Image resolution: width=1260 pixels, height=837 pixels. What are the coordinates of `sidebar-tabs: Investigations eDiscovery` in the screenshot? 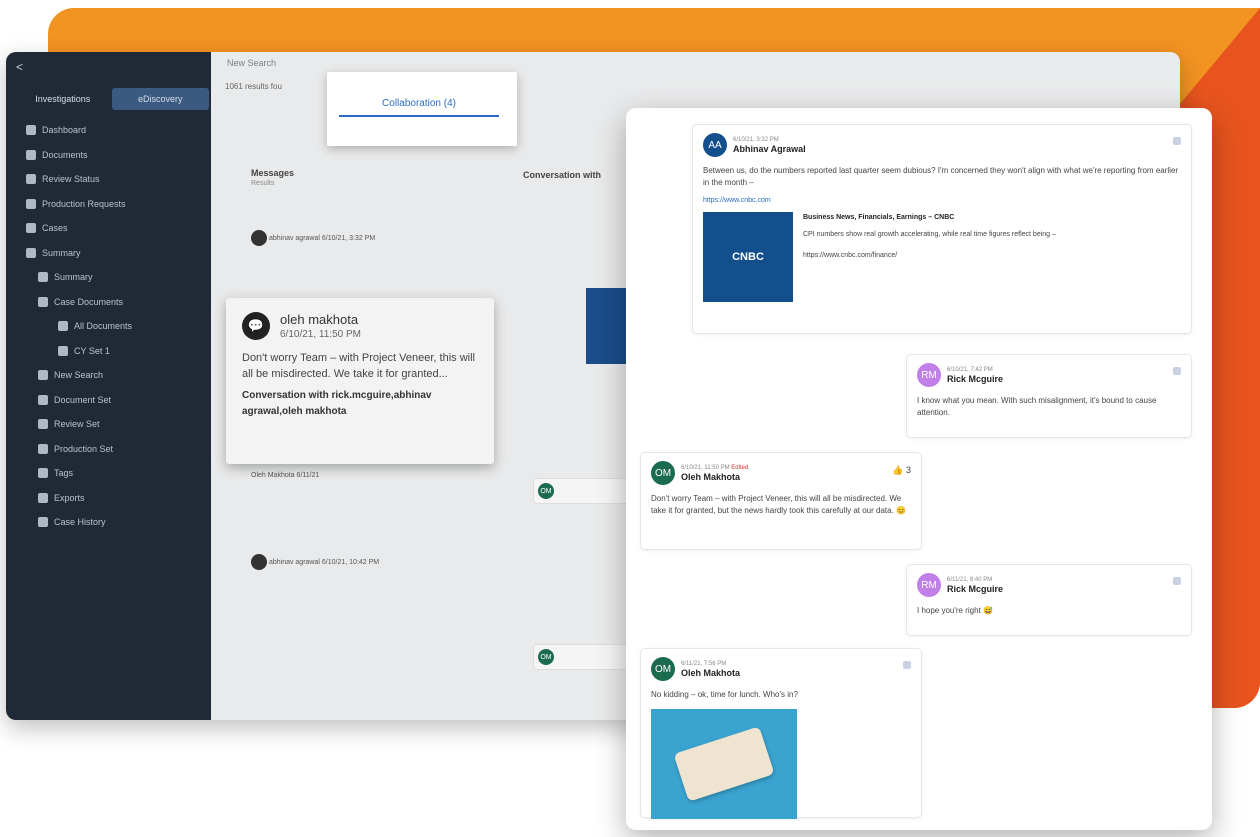 It's located at (111, 99).